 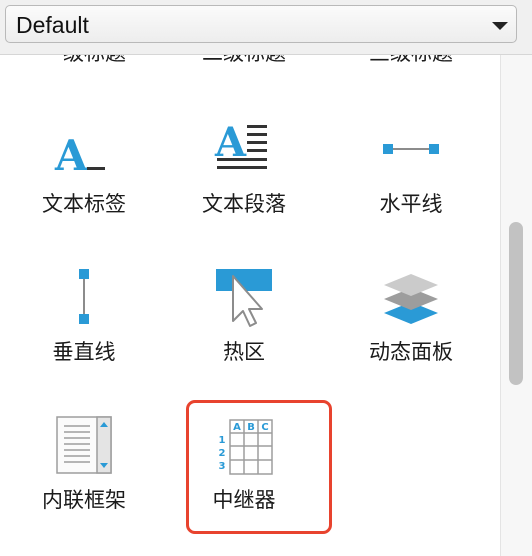 I want to click on vertical-scrollbar, so click(x=516, y=305).